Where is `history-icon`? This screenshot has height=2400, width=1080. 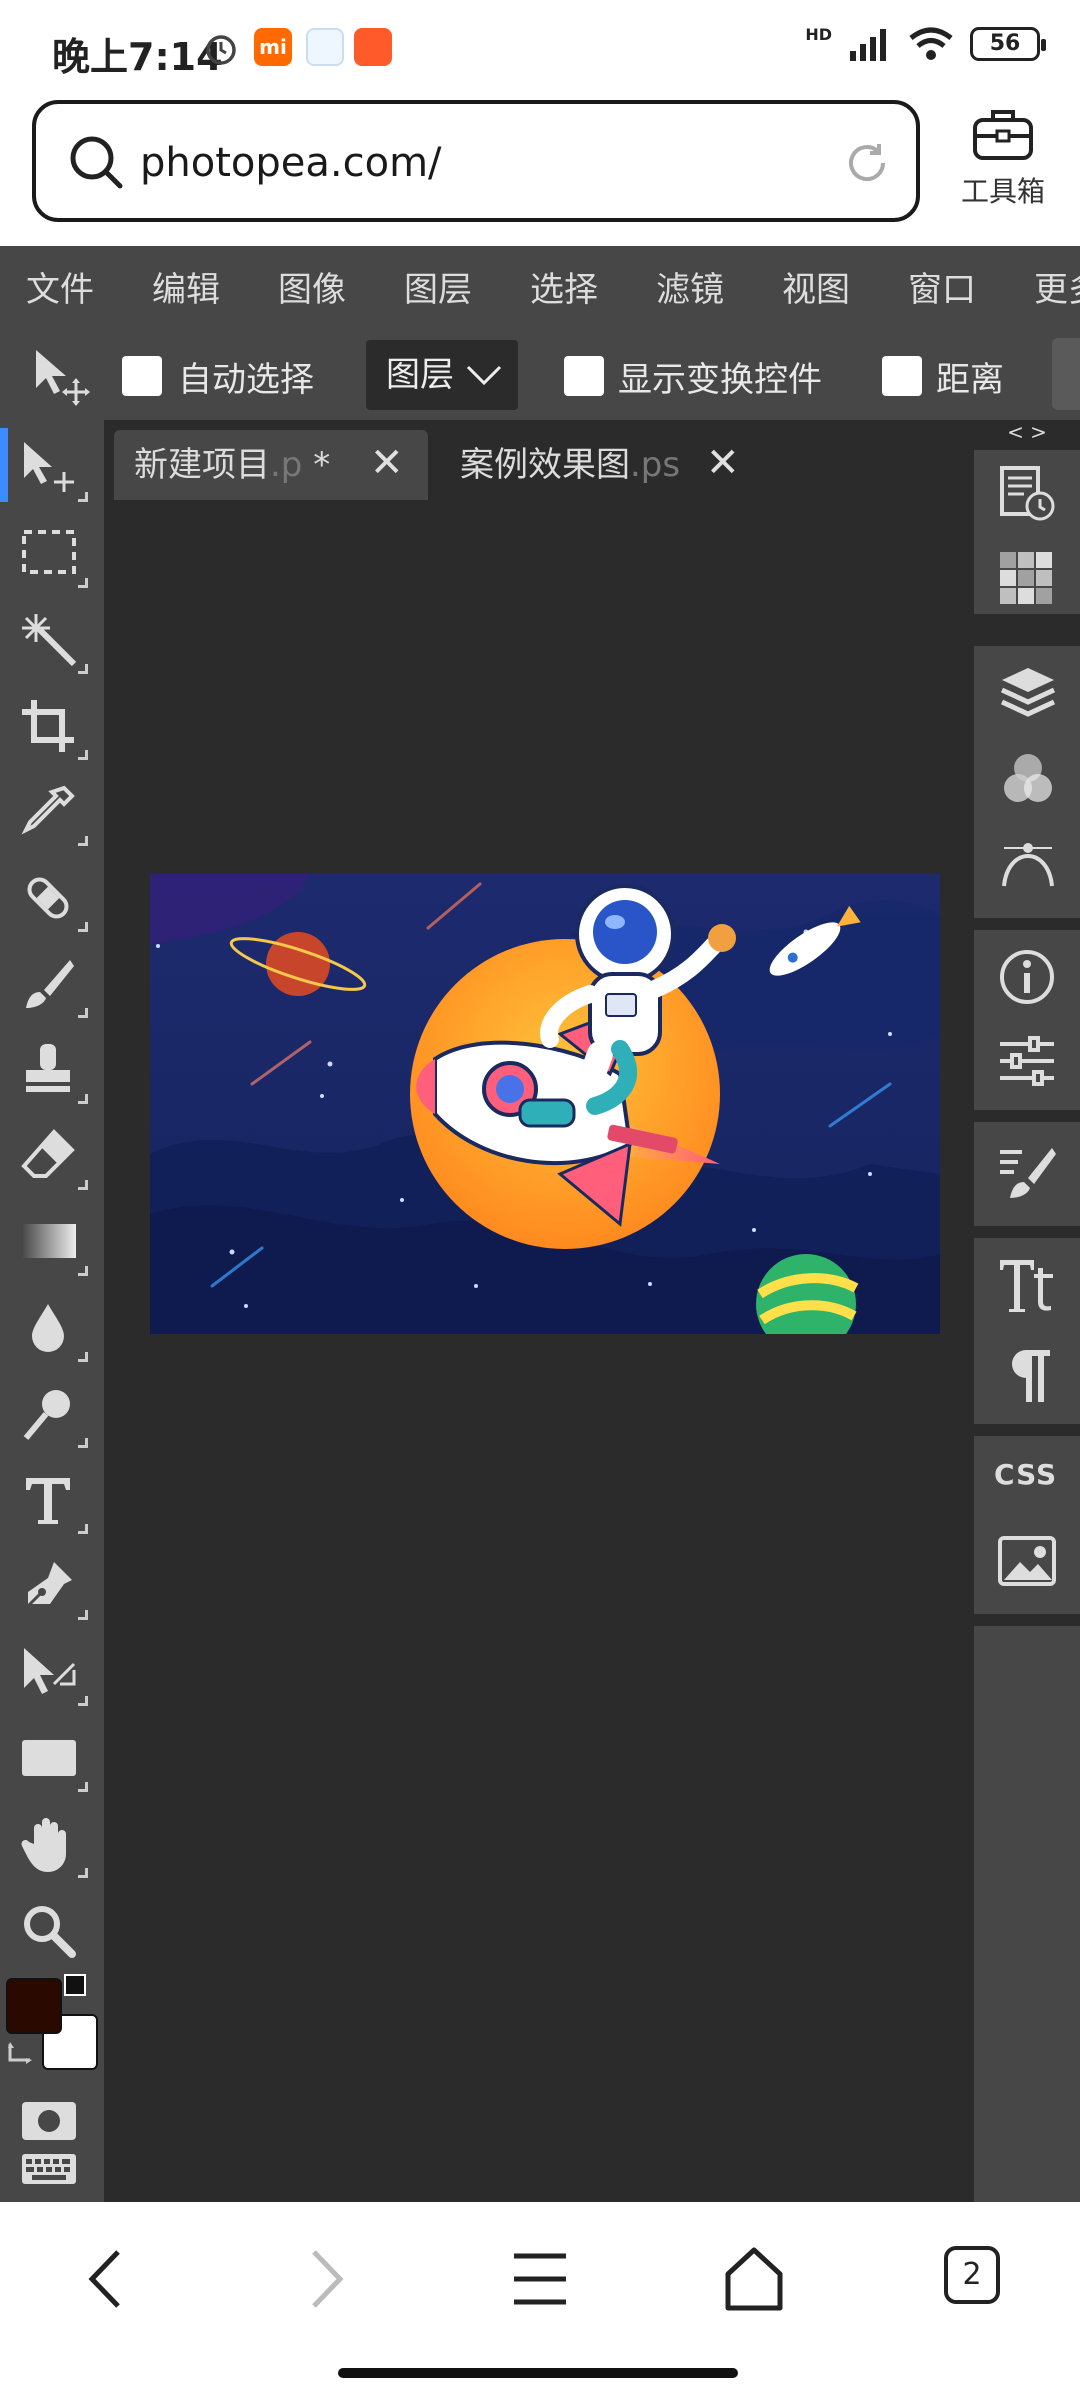
history-icon is located at coordinates (1028, 494).